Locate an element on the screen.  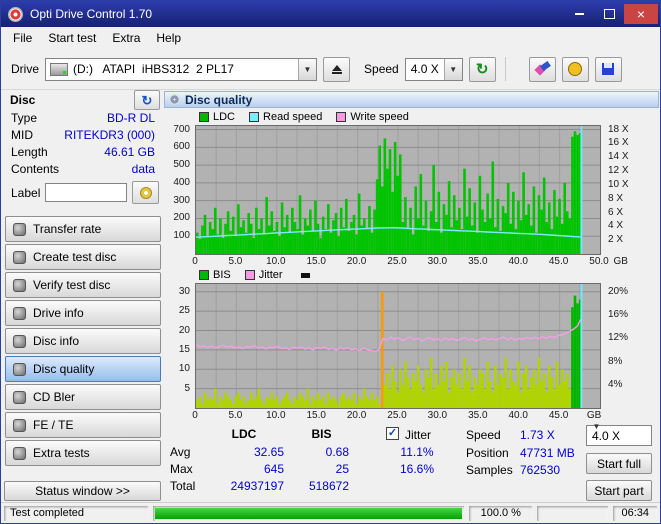
disc-info-row-mid: MID RITEKDR3 (000) is located at coordinates (83, 134).